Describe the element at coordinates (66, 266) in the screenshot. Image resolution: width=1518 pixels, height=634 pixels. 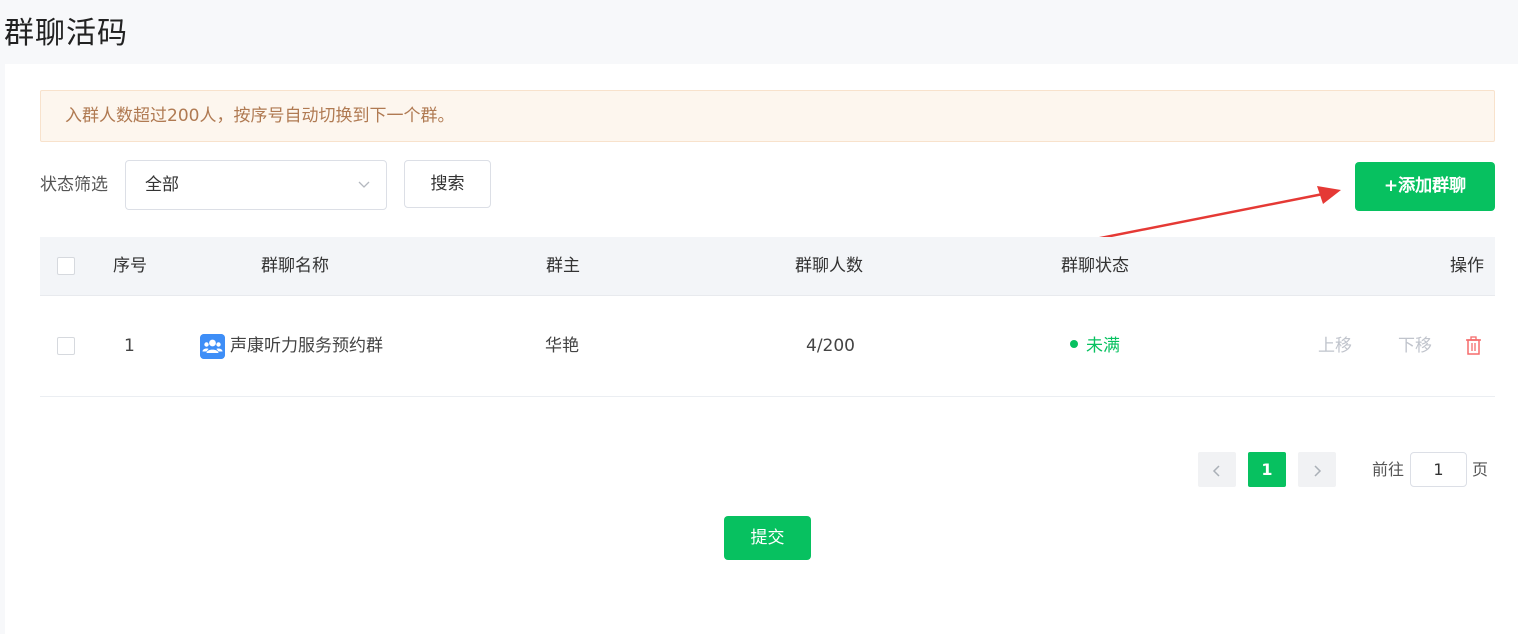
I see `select-all-checkbox` at that location.